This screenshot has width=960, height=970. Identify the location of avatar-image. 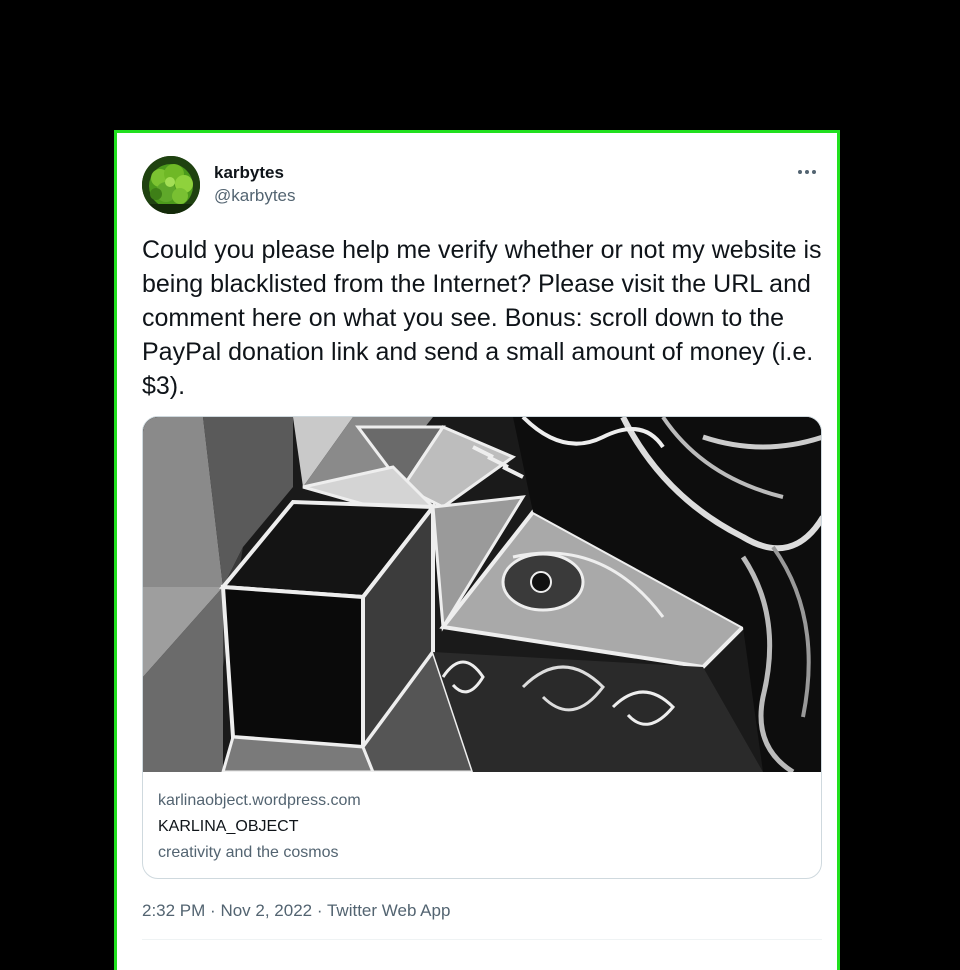
(171, 185).